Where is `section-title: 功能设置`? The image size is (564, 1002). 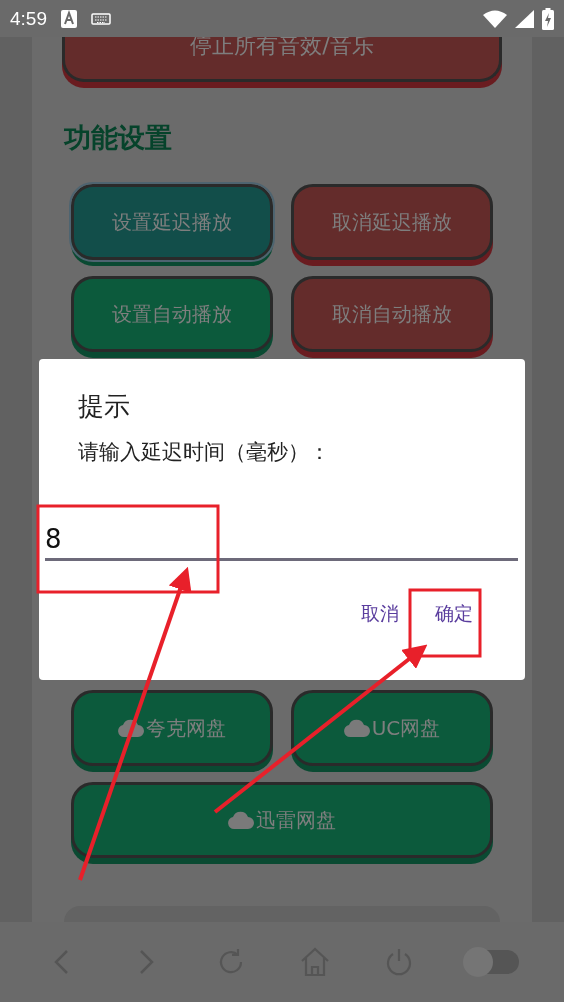
section-title: 功能设置 is located at coordinates (118, 138).